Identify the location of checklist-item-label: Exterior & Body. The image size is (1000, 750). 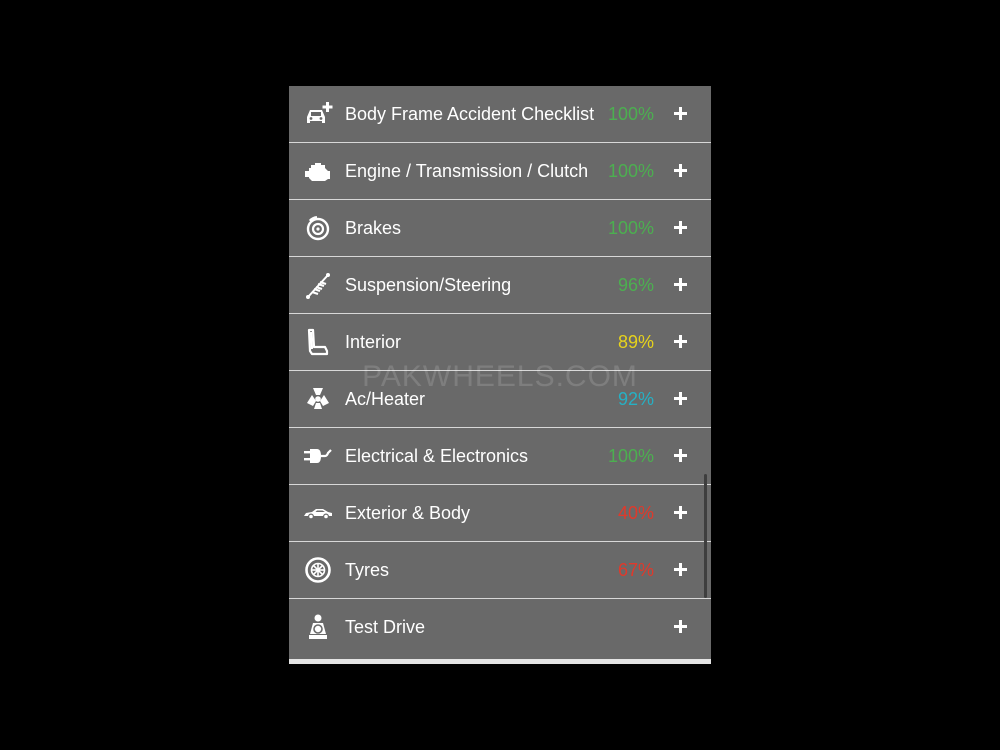
(408, 513).